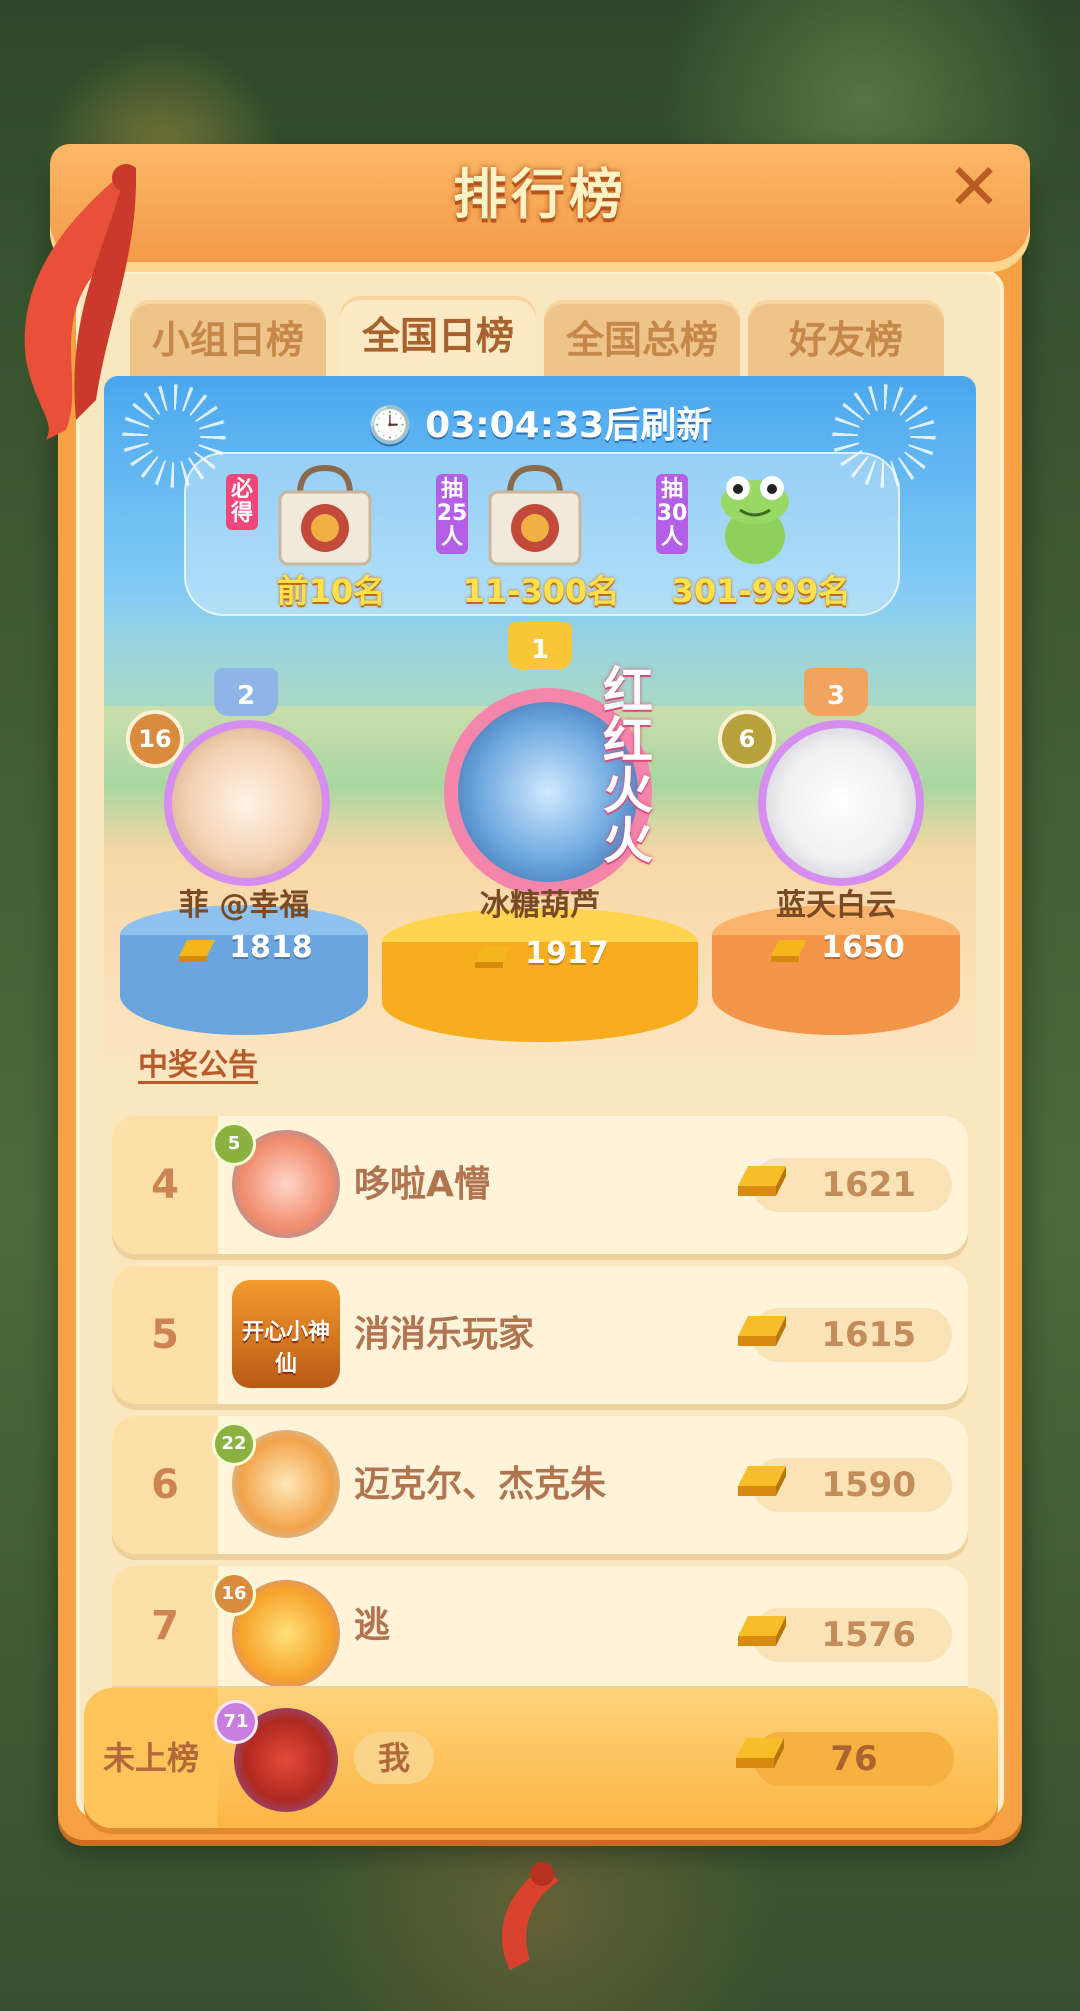 This screenshot has height=2011, width=1080. I want to click on player-score: 1818, so click(244, 947).